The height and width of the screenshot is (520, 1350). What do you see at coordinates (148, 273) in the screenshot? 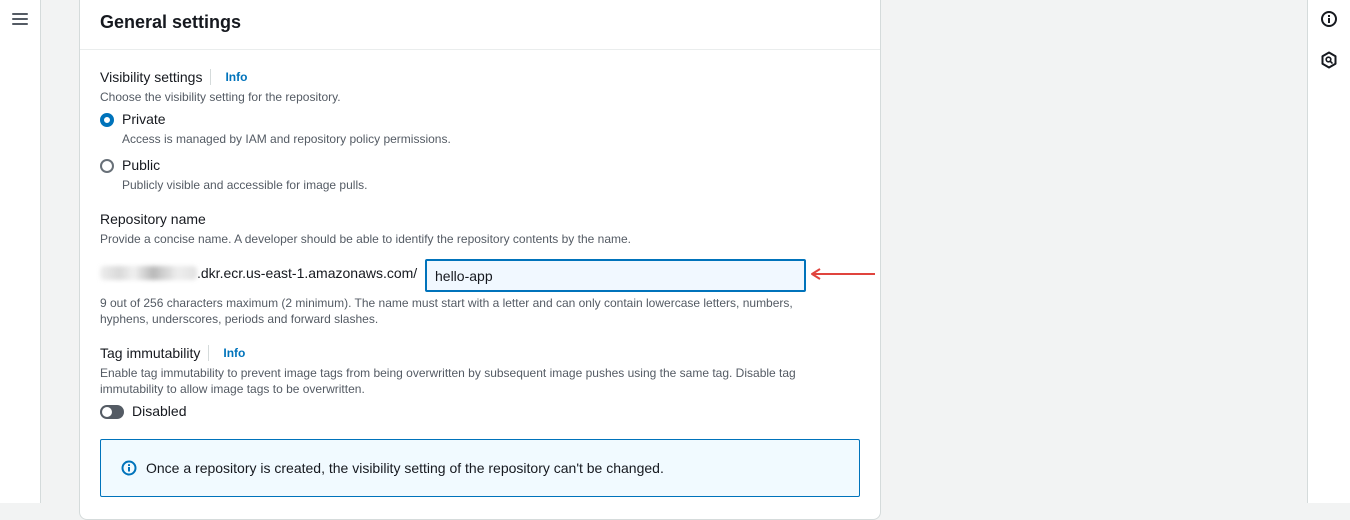
I see `redacted-account-id` at bounding box center [148, 273].